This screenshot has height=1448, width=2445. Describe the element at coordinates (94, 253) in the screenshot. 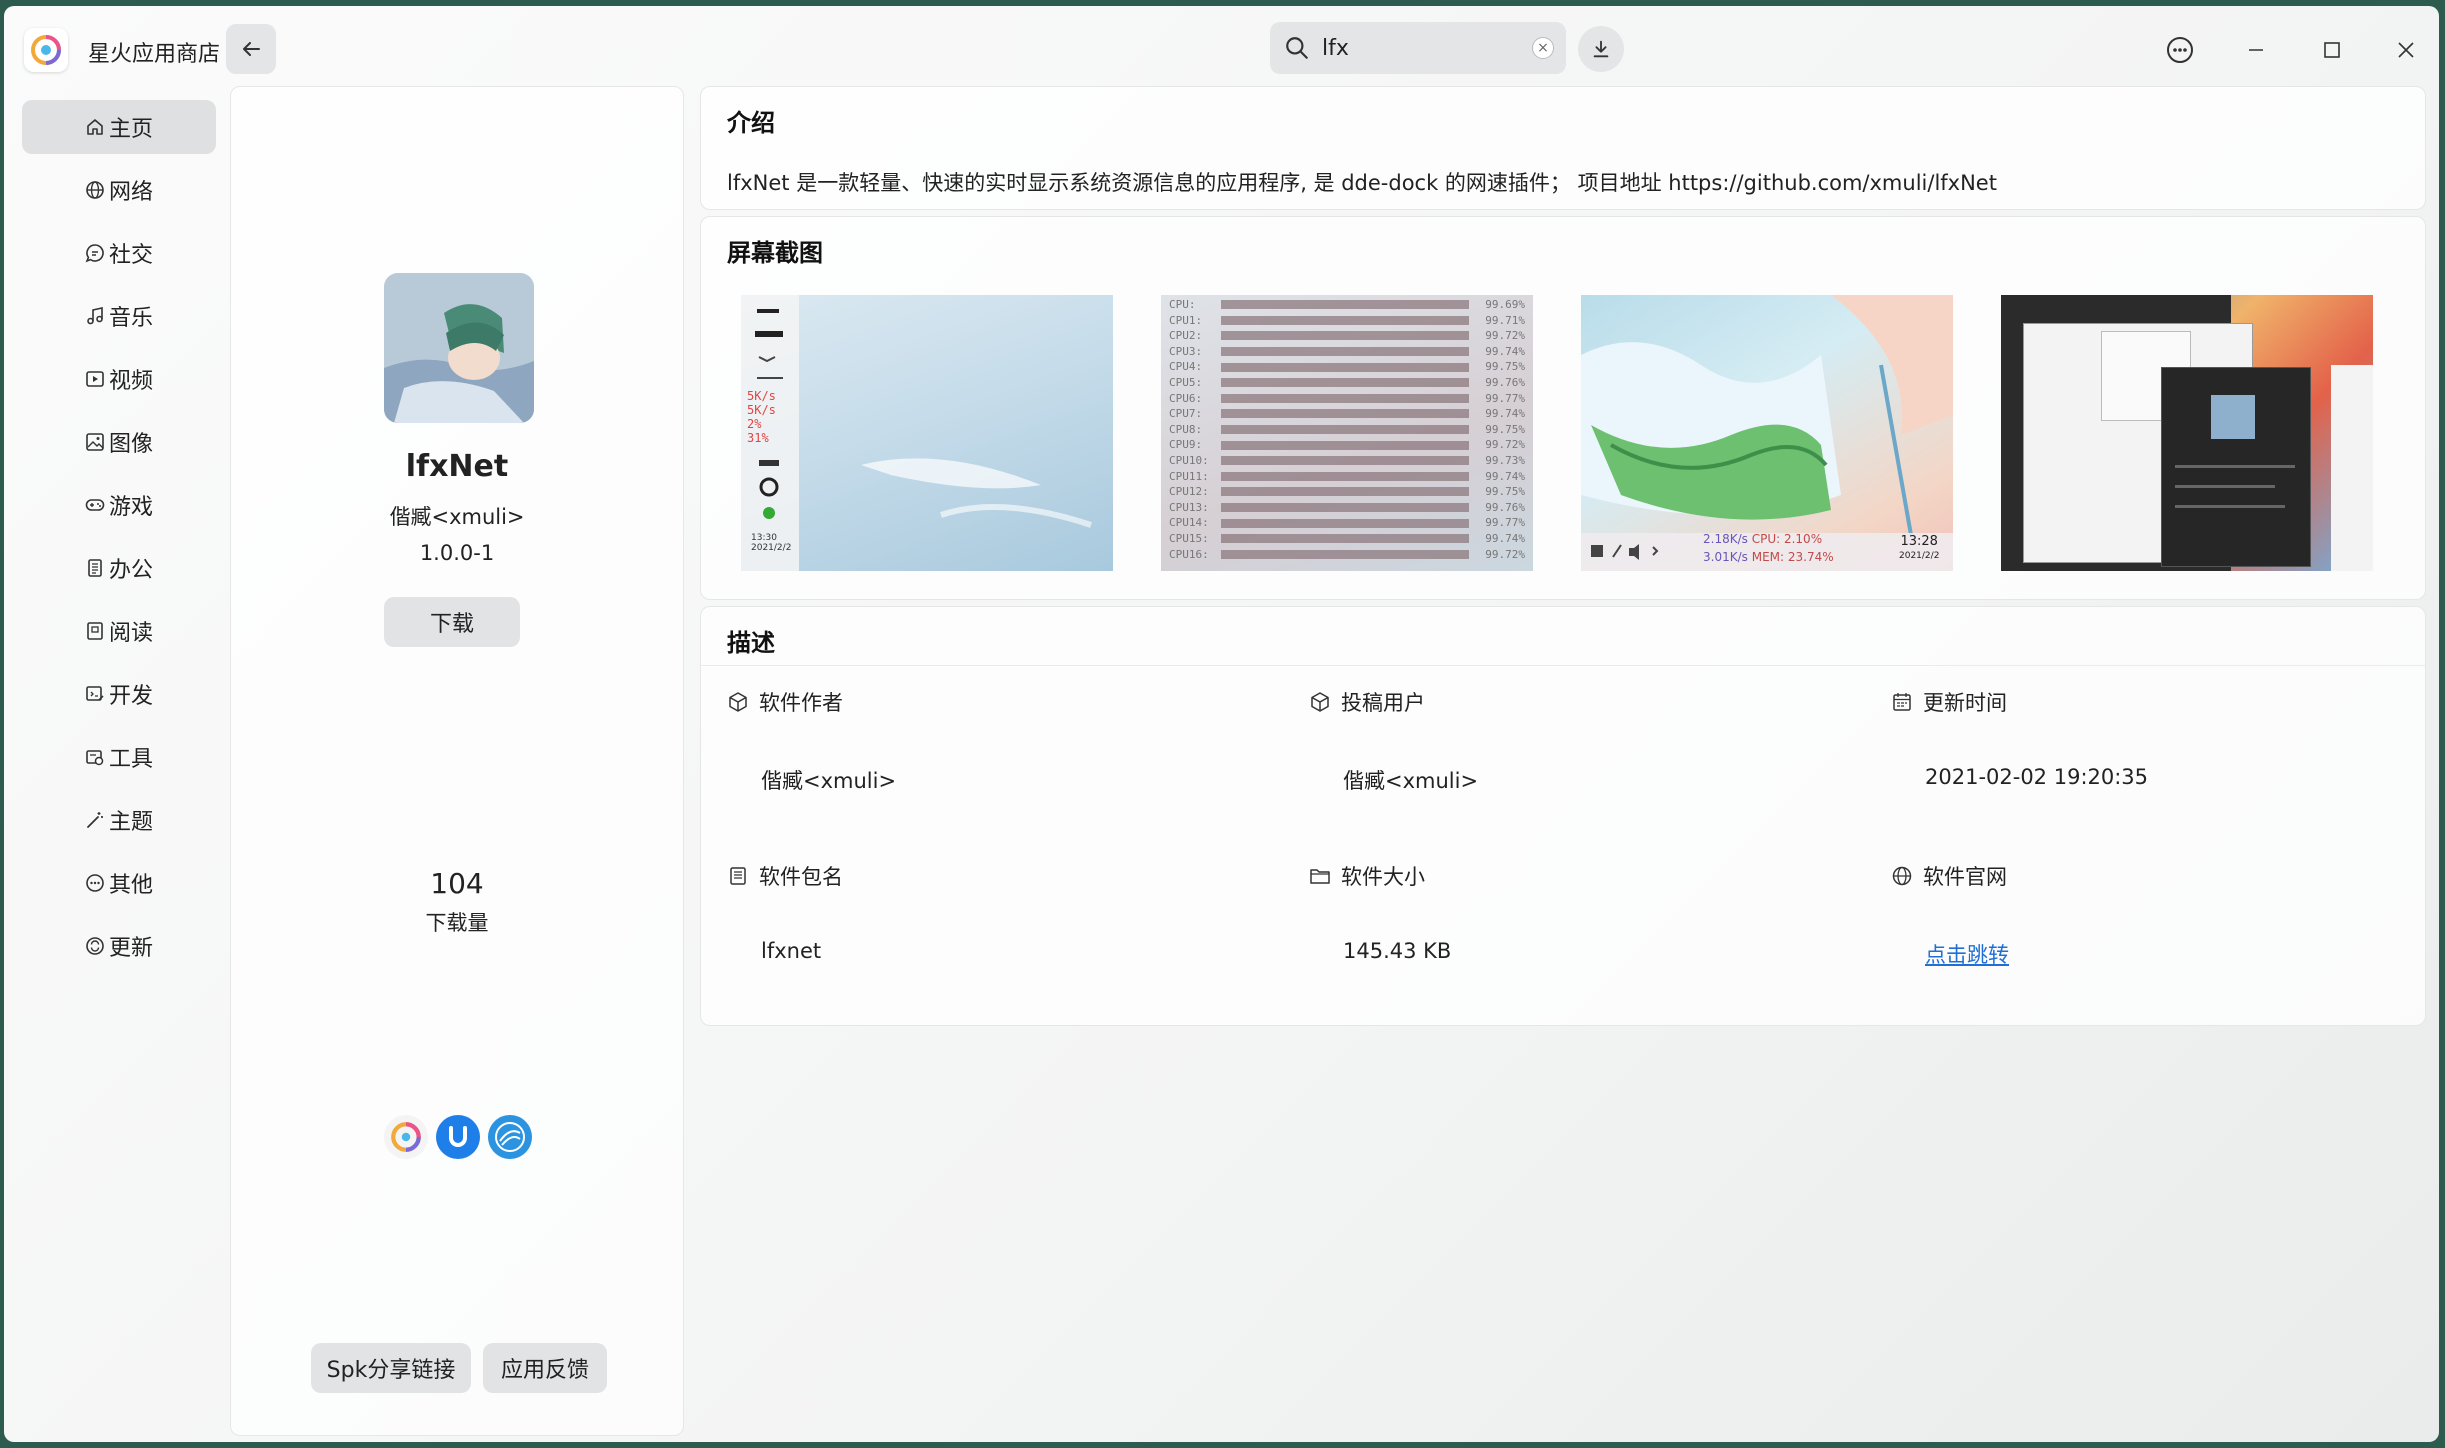

I see `chat-icon` at that location.